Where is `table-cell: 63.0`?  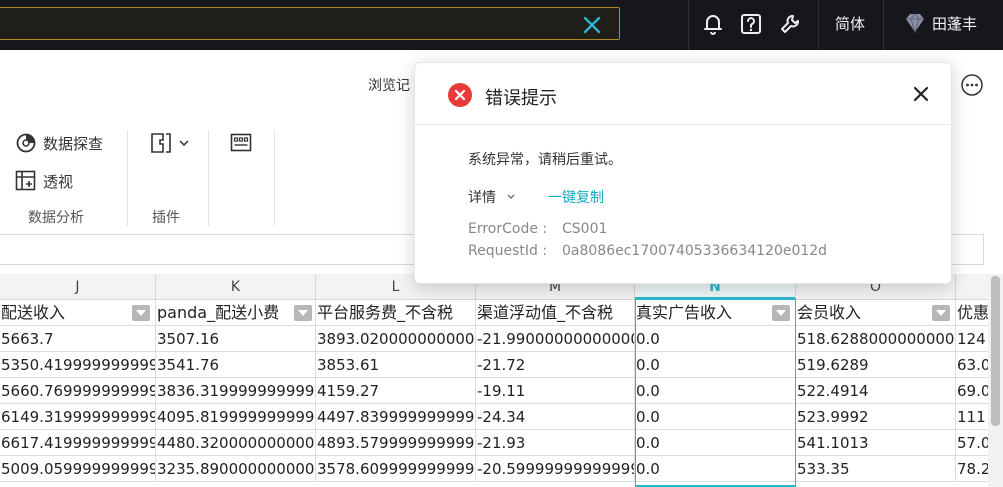
table-cell: 63.0 is located at coordinates (973, 365).